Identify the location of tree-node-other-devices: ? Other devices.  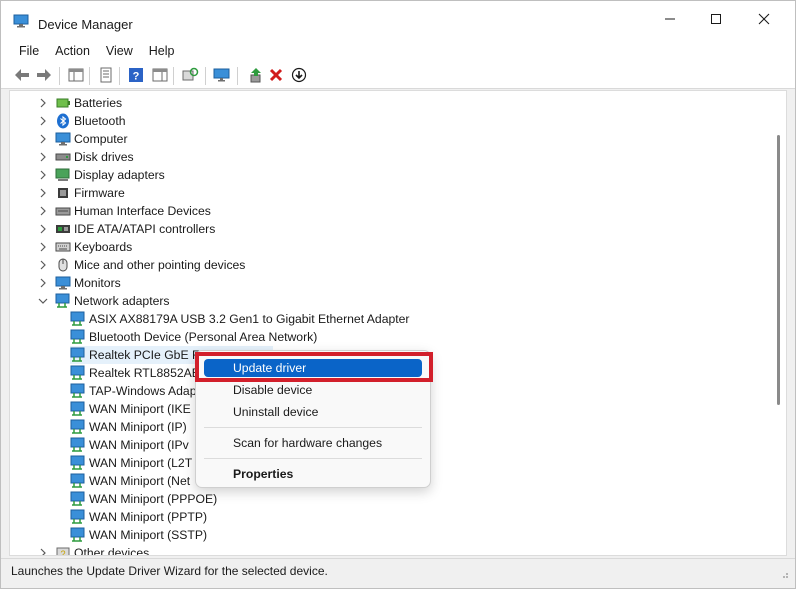
(92, 550).